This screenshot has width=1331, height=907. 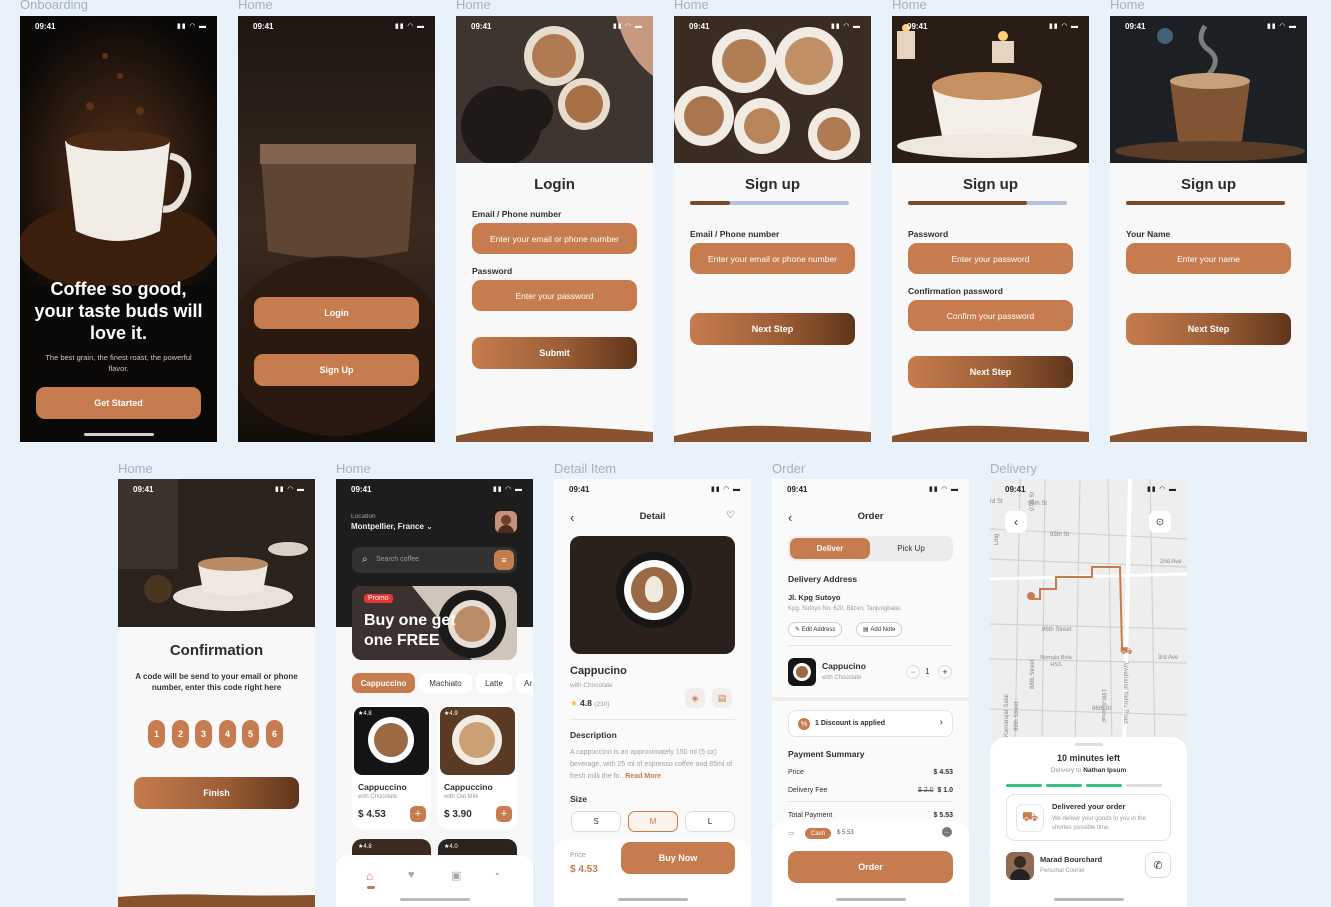 I want to click on latte-cups-photo, so click(x=772, y=89).